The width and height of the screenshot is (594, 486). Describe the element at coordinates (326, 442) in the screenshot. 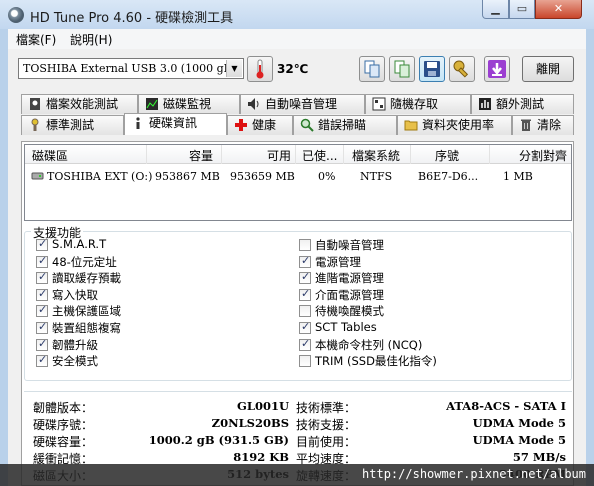

I see `info-label: 目前使用：` at that location.